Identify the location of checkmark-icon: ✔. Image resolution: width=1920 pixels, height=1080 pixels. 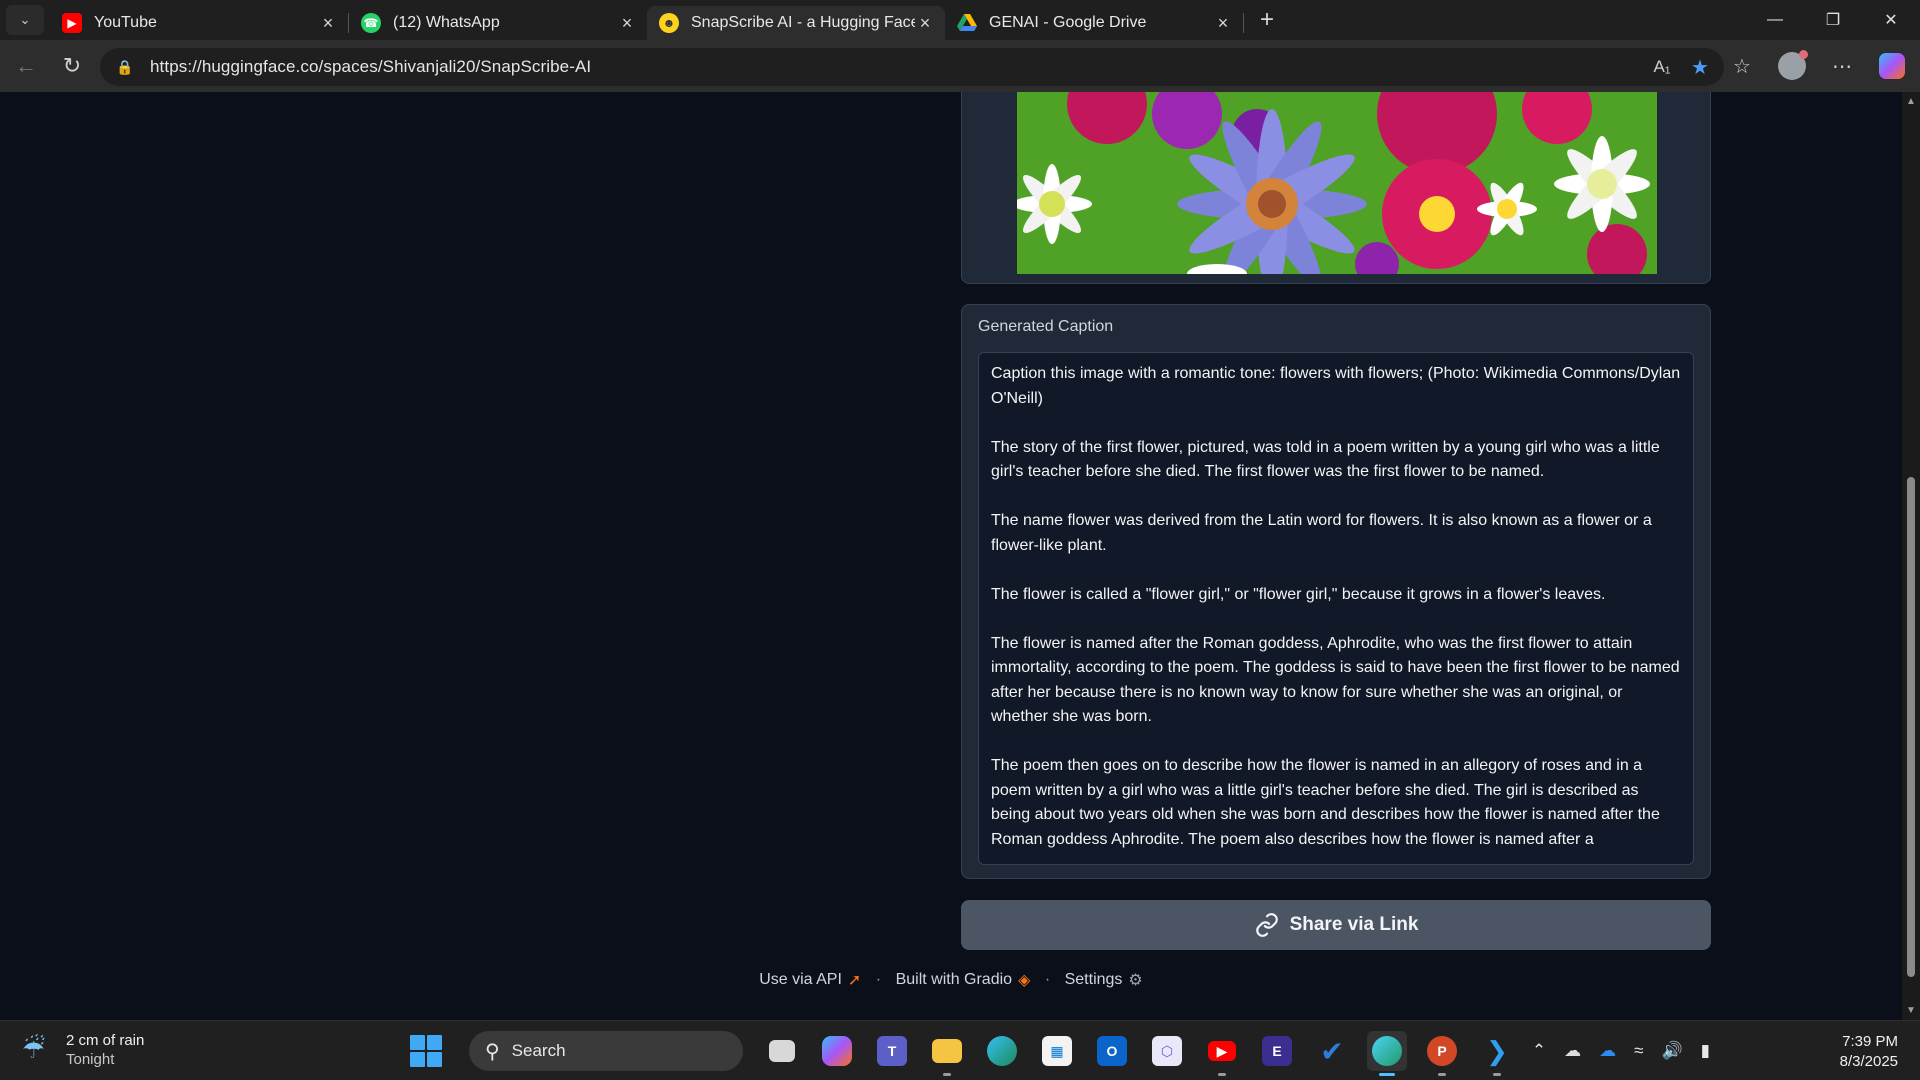
(1332, 1051).